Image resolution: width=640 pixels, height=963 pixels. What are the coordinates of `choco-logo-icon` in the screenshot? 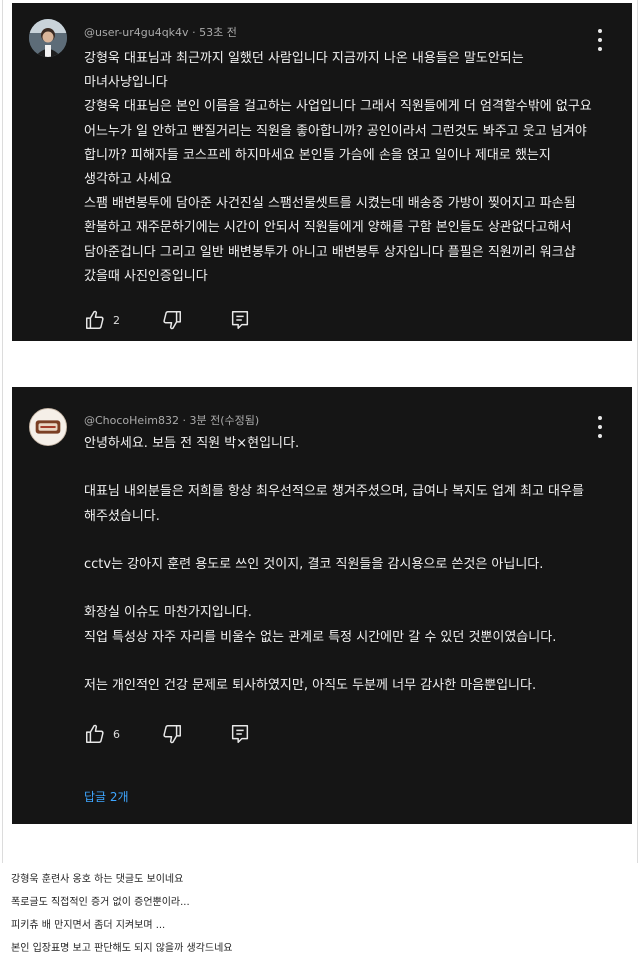 It's located at (48, 427).